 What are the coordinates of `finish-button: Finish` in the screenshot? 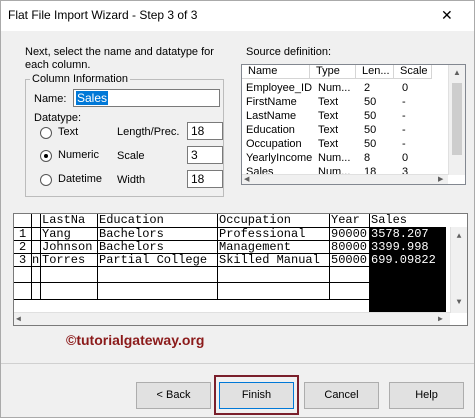 It's located at (256, 395).